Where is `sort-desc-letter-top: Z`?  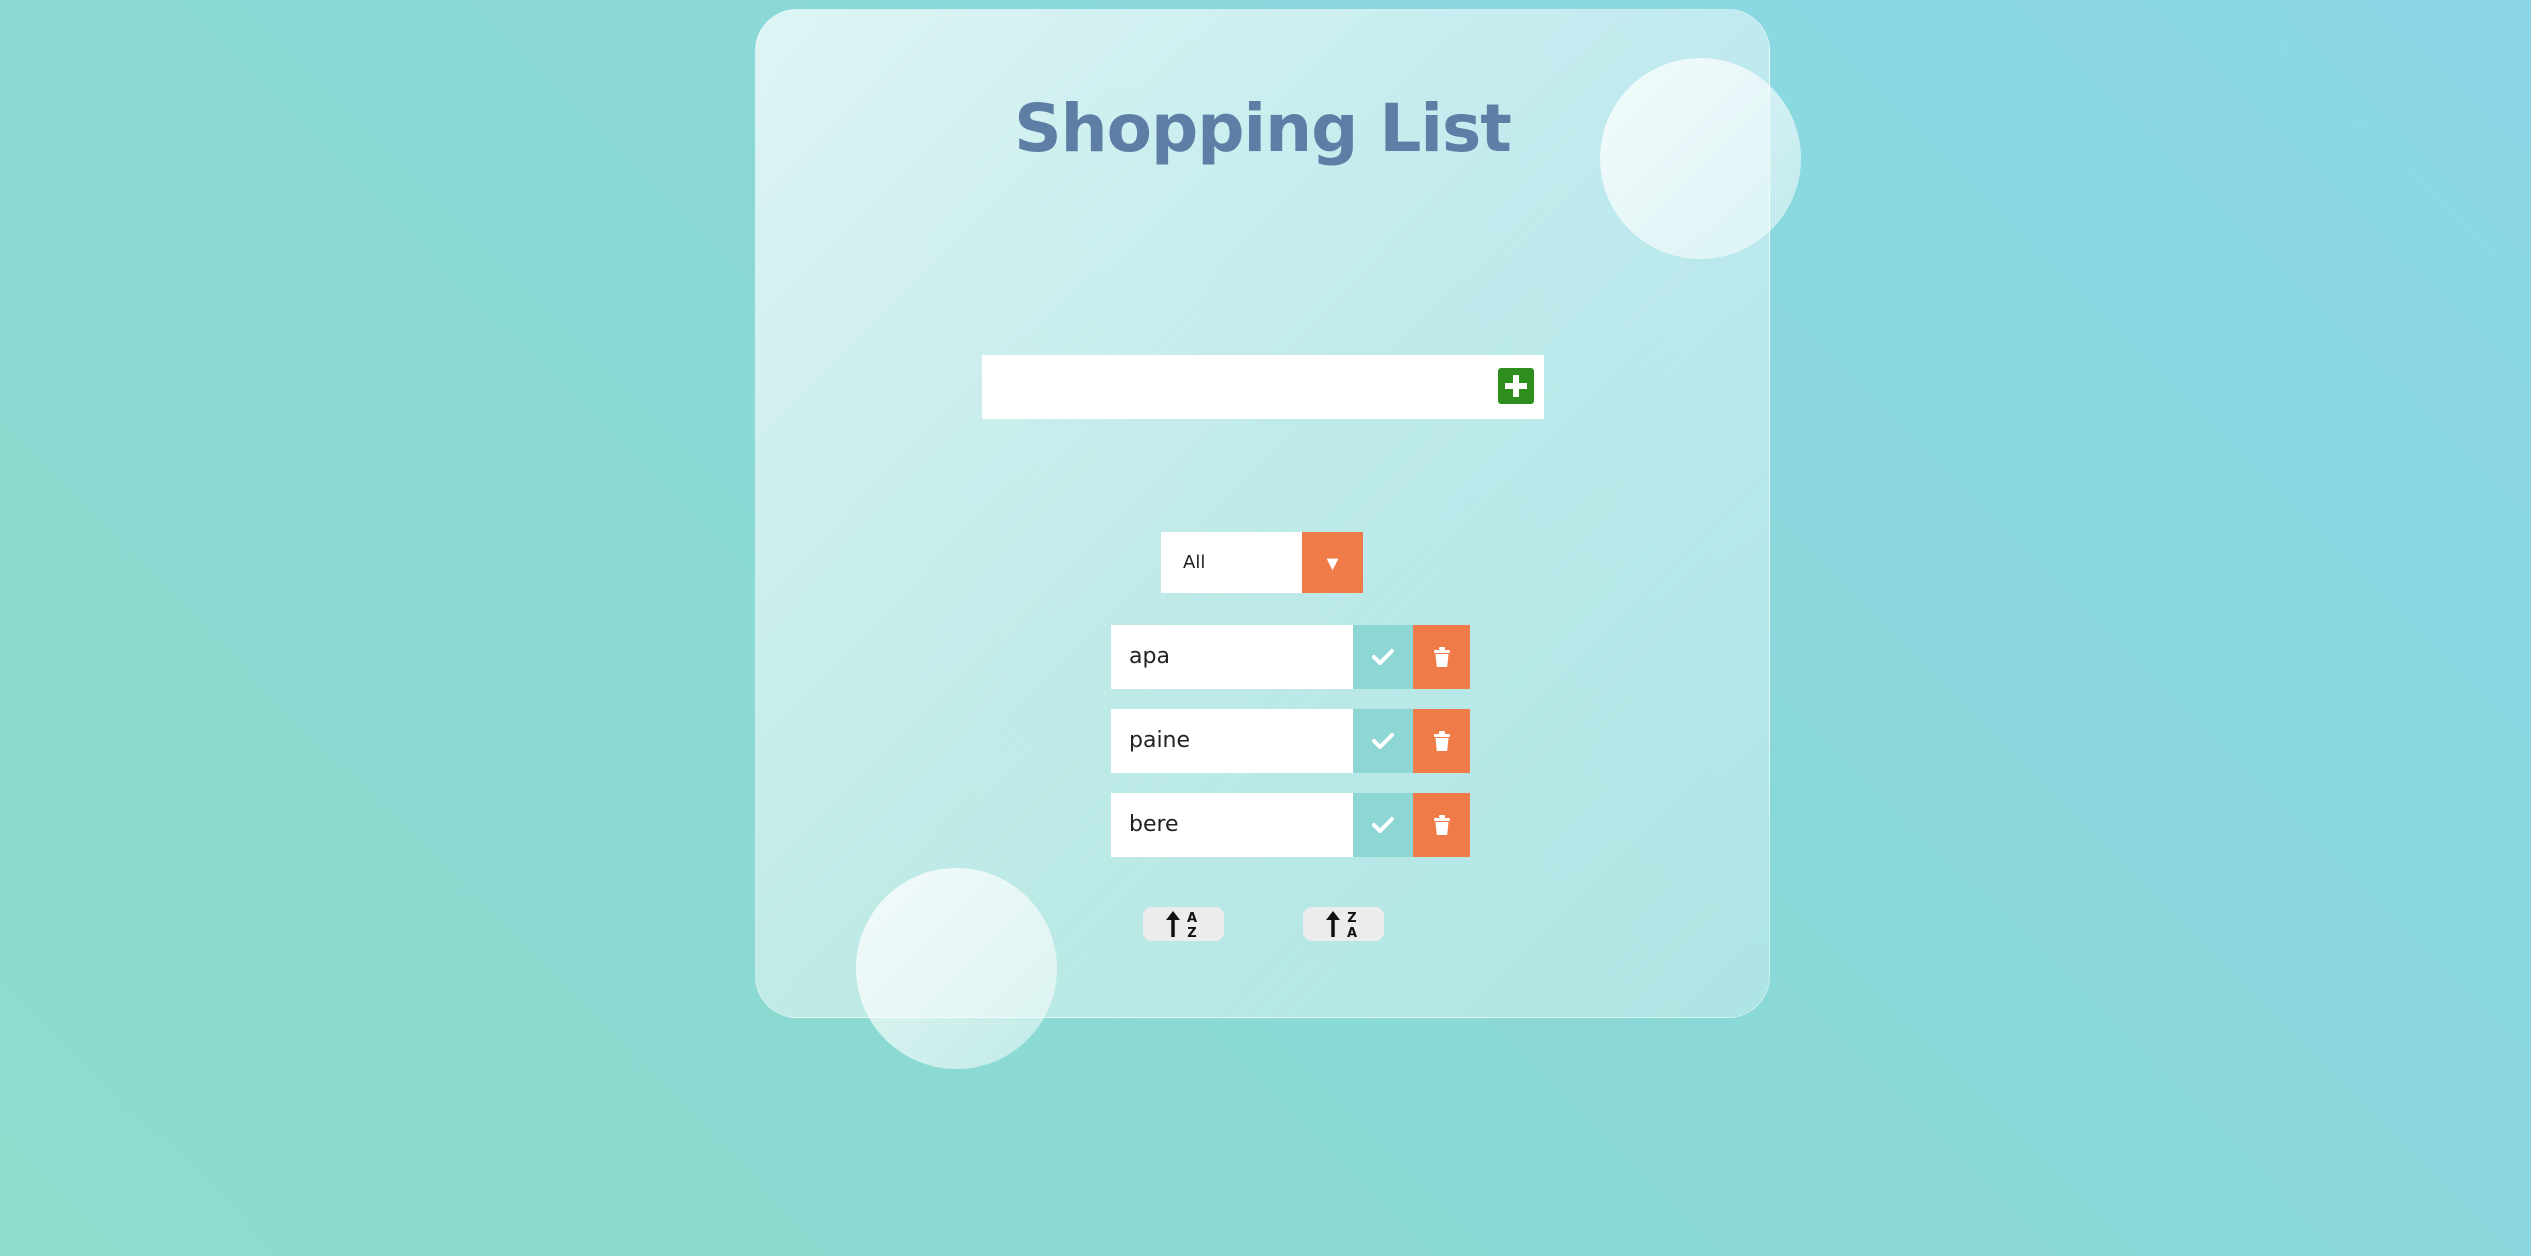
sort-desc-letter-top: Z is located at coordinates (1351, 918).